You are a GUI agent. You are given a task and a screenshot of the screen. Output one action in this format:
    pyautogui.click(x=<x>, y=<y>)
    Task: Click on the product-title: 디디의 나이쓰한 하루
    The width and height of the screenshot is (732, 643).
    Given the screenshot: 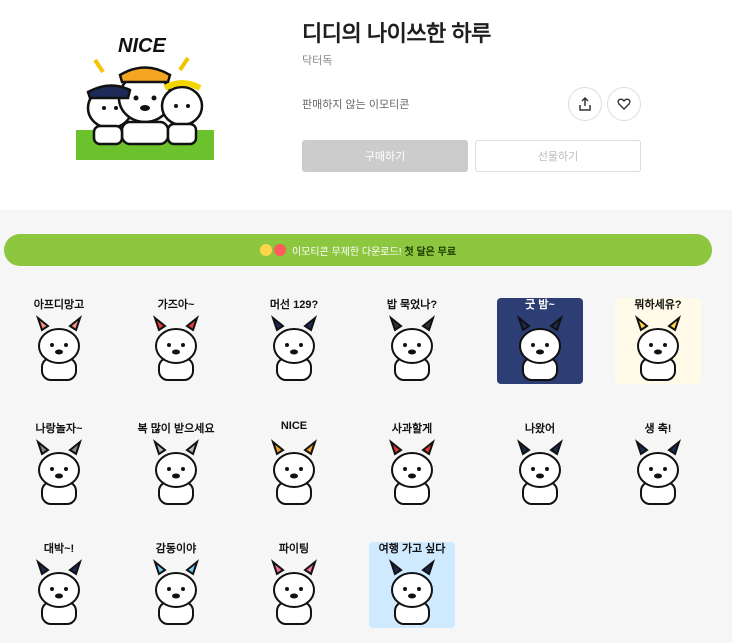 What is the action you would take?
    pyautogui.click(x=396, y=33)
    